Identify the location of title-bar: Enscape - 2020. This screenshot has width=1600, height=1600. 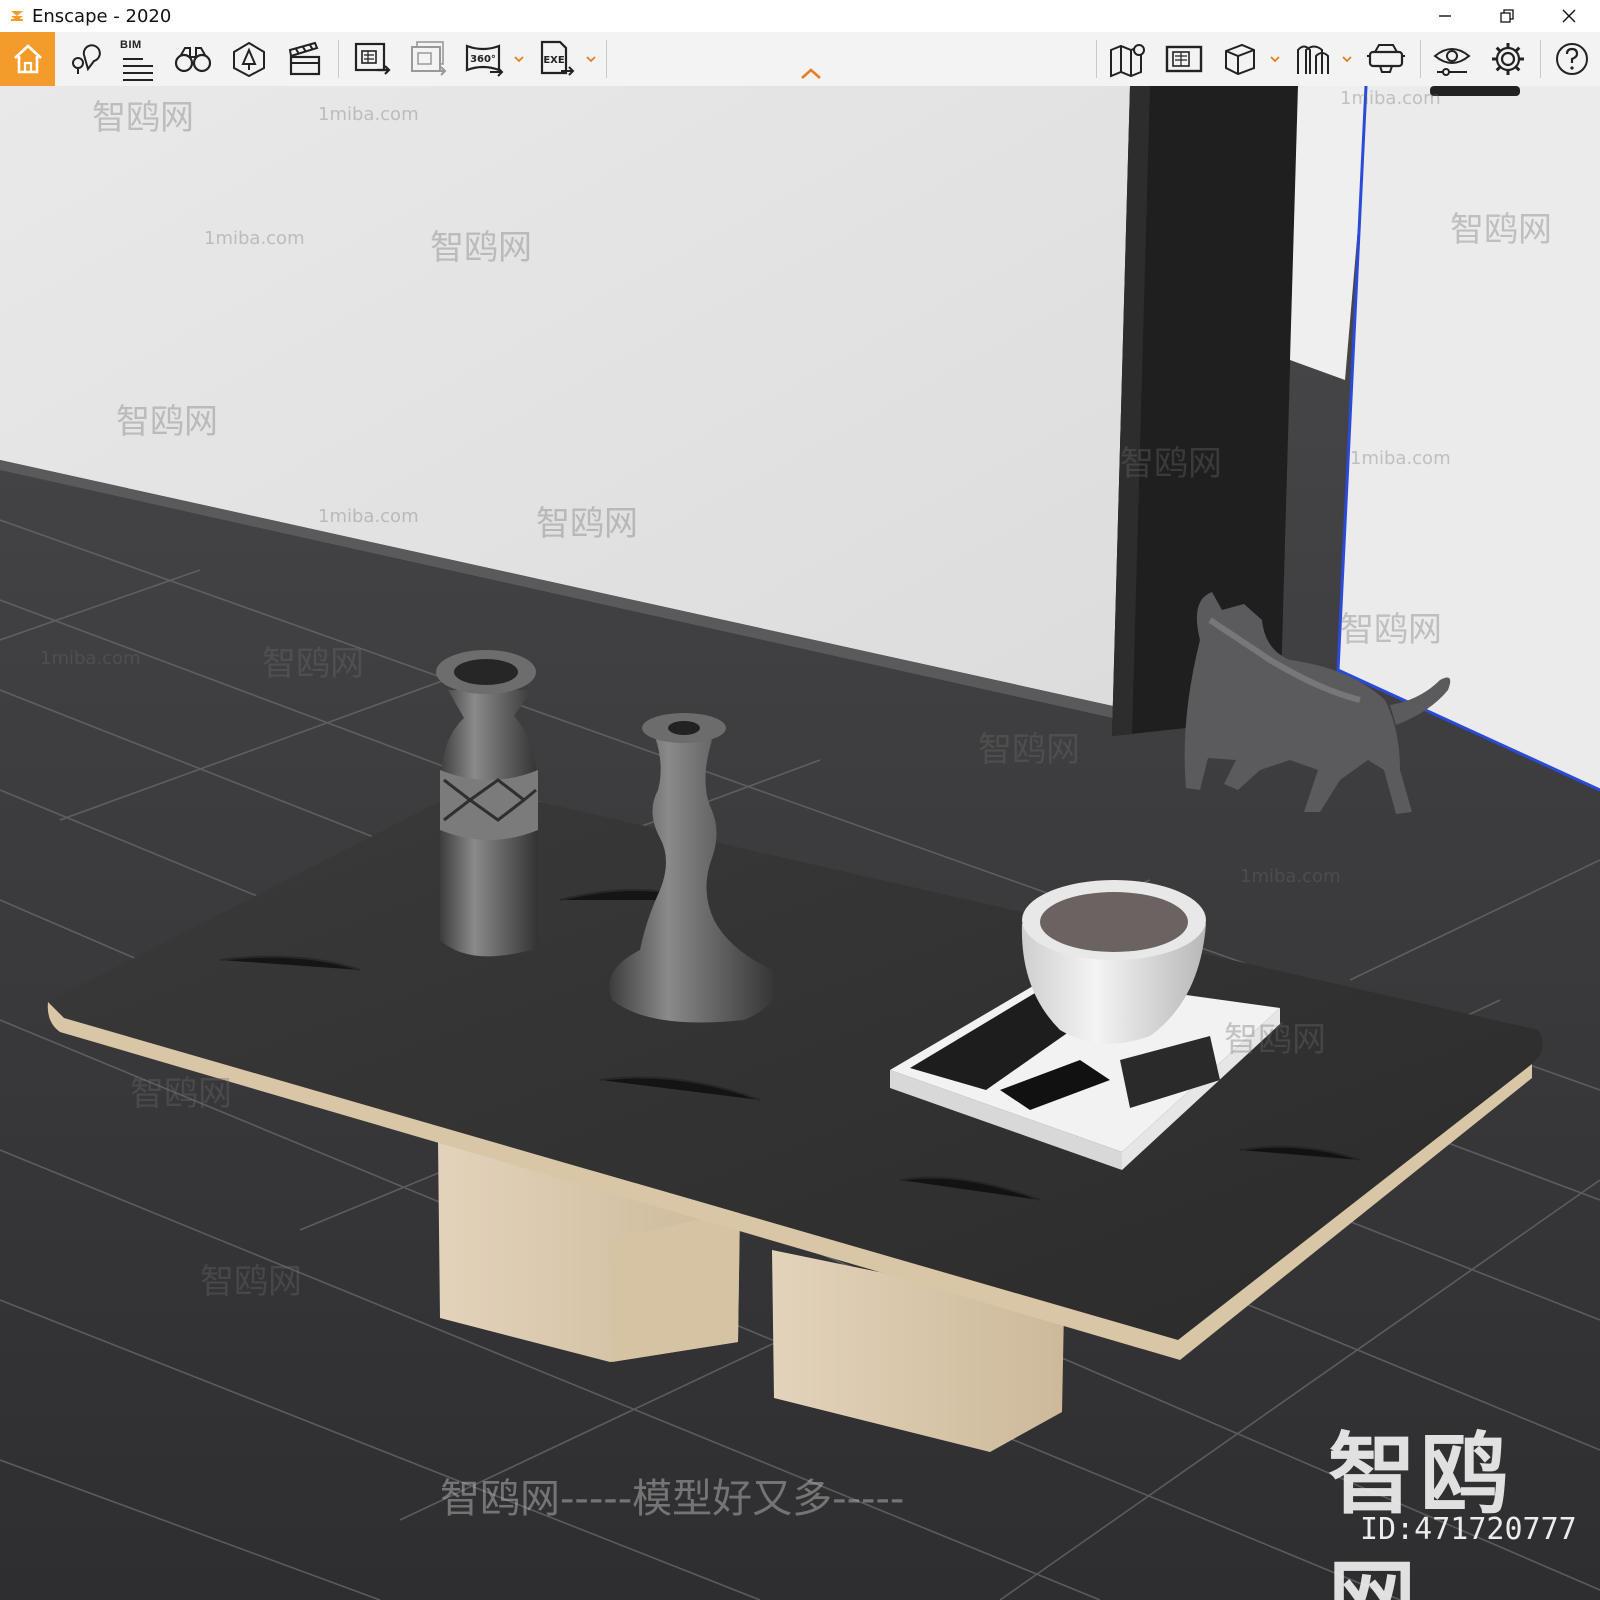
(800, 16).